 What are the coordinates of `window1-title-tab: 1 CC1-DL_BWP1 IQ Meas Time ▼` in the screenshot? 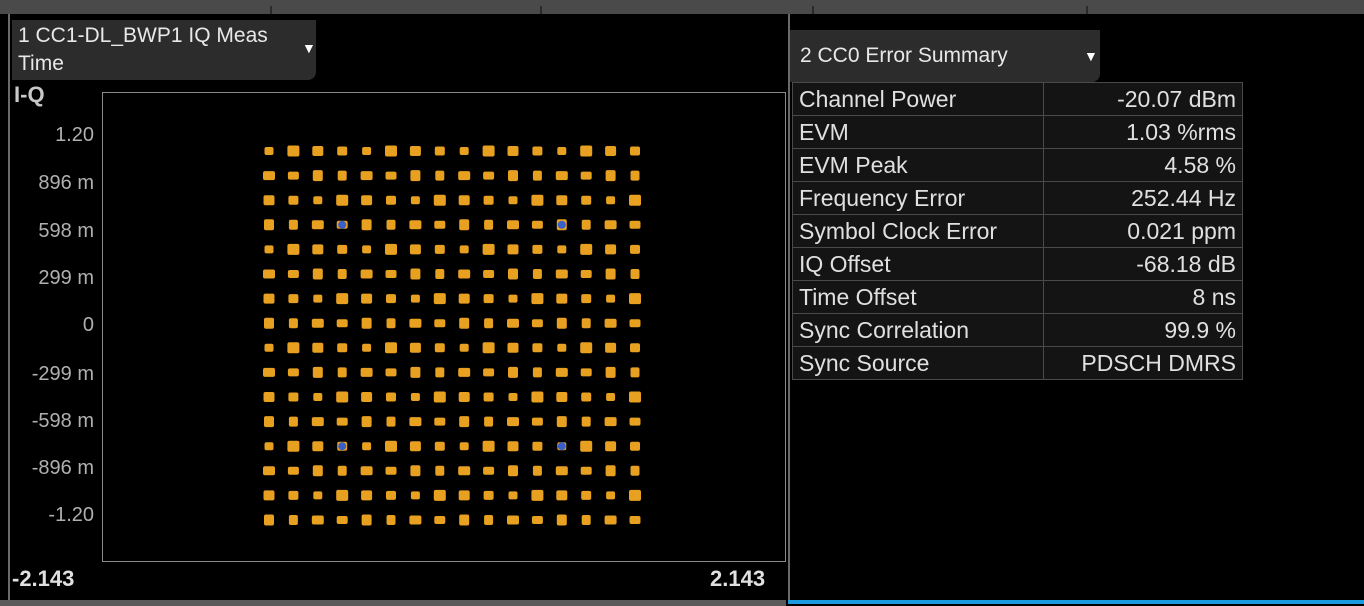 It's located at (164, 50).